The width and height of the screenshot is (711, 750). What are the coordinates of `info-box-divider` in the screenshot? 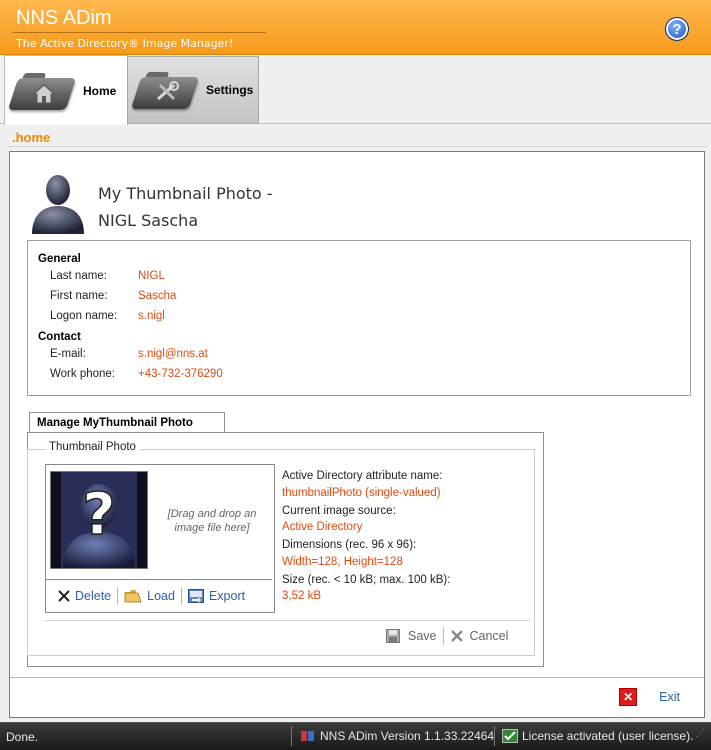 It's located at (358, 395).